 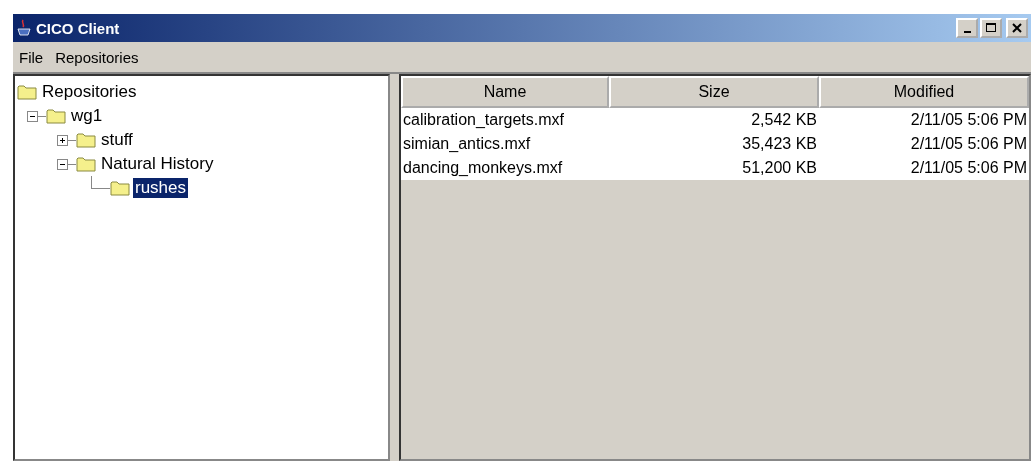 What do you see at coordinates (967, 28) in the screenshot?
I see `minimize-button` at bounding box center [967, 28].